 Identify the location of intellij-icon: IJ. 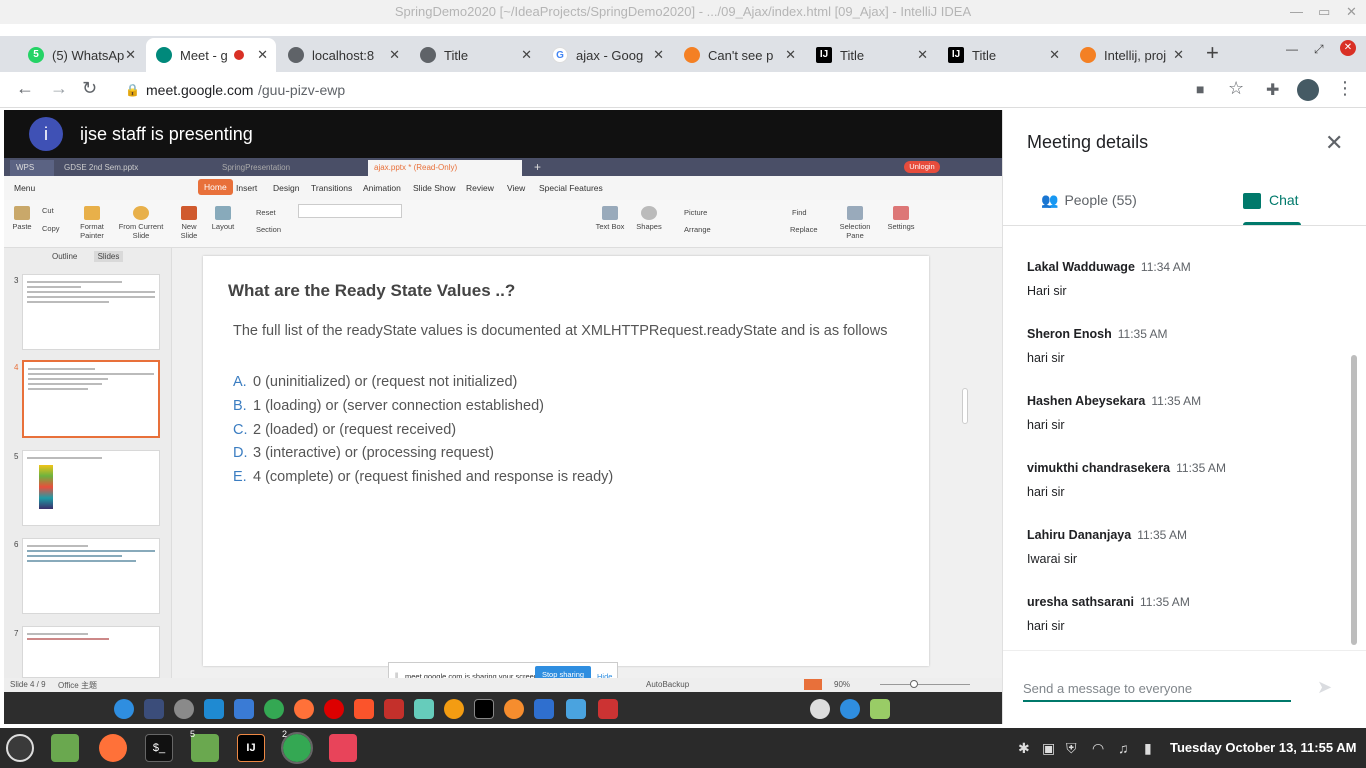
(251, 748).